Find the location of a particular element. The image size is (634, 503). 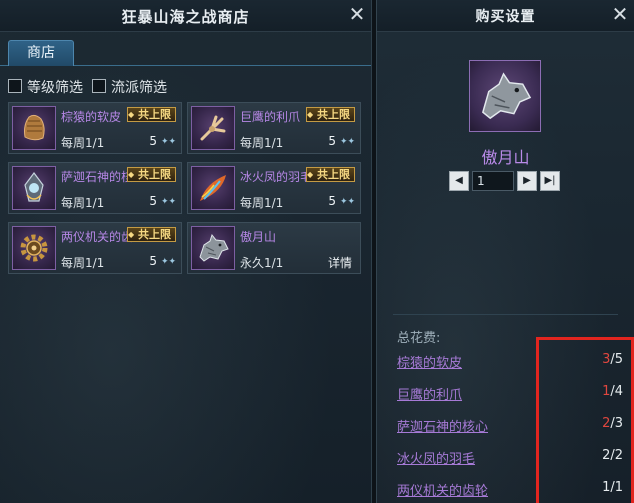

highlight-annotation-box is located at coordinates (585, 420).